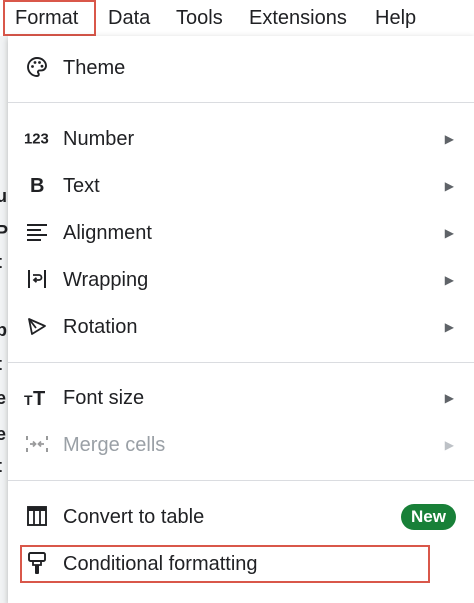  I want to click on bold-icon: B, so click(37, 185).